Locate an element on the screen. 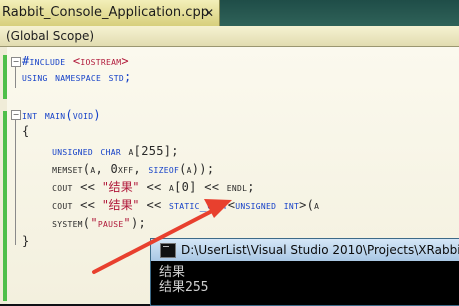 The image size is (459, 306). code-line: unsigned char a[255]; is located at coordinates (100, 151).